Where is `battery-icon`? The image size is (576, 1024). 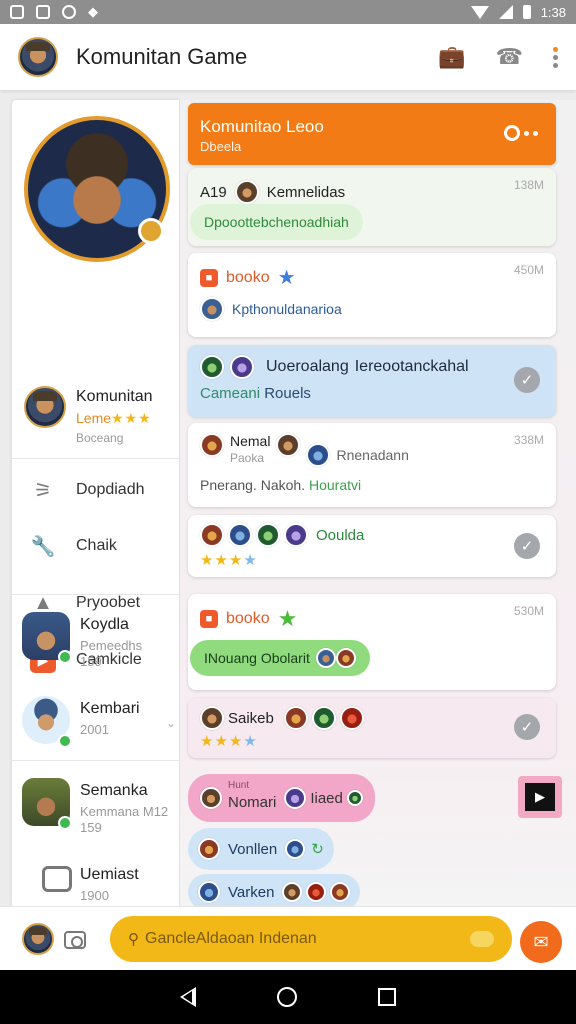 battery-icon is located at coordinates (526, 12).